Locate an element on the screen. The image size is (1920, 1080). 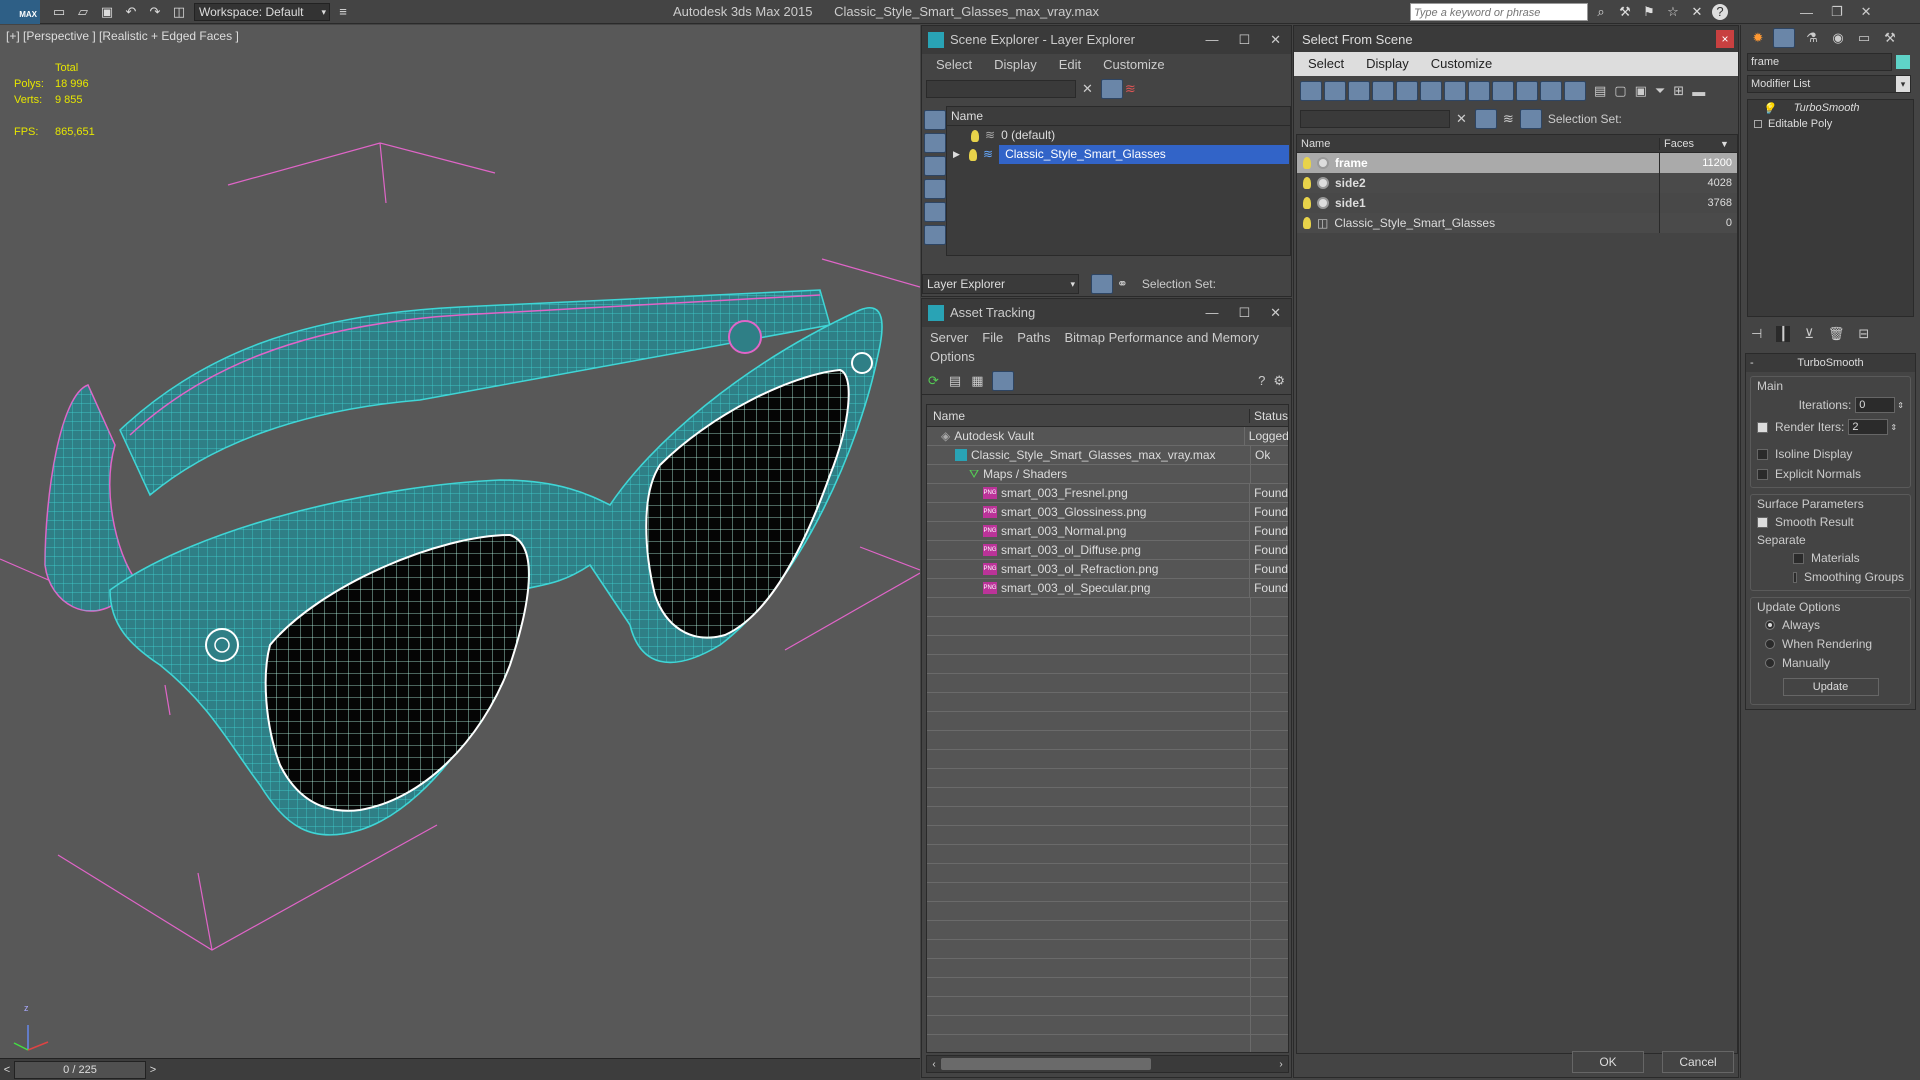
modifier-list-dropdown: Modifier List ▾ is located at coordinates (1829, 84).